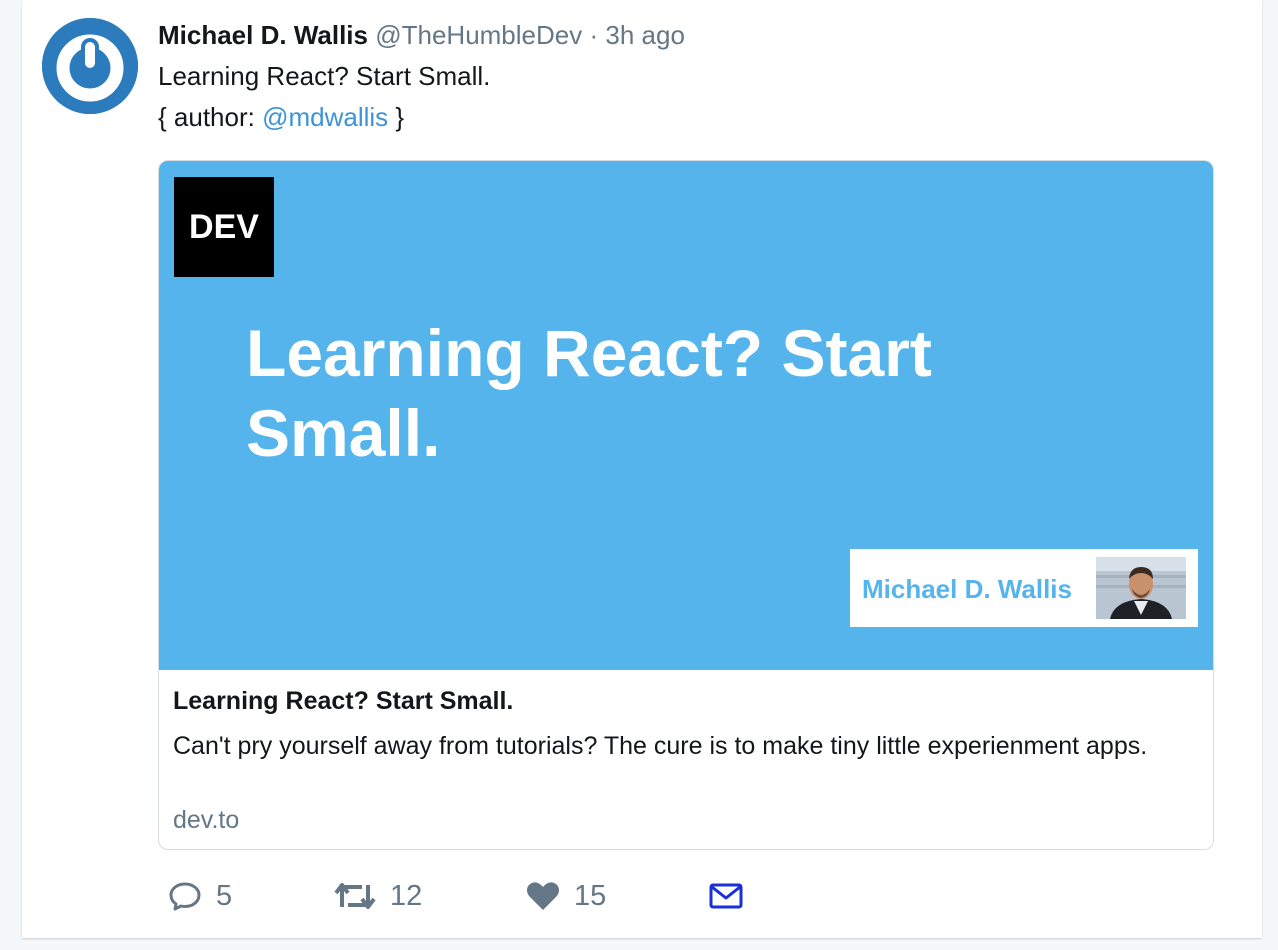 The width and height of the screenshot is (1278, 950). What do you see at coordinates (263, 35) in the screenshot?
I see `author-name: Michael D. Wallis` at bounding box center [263, 35].